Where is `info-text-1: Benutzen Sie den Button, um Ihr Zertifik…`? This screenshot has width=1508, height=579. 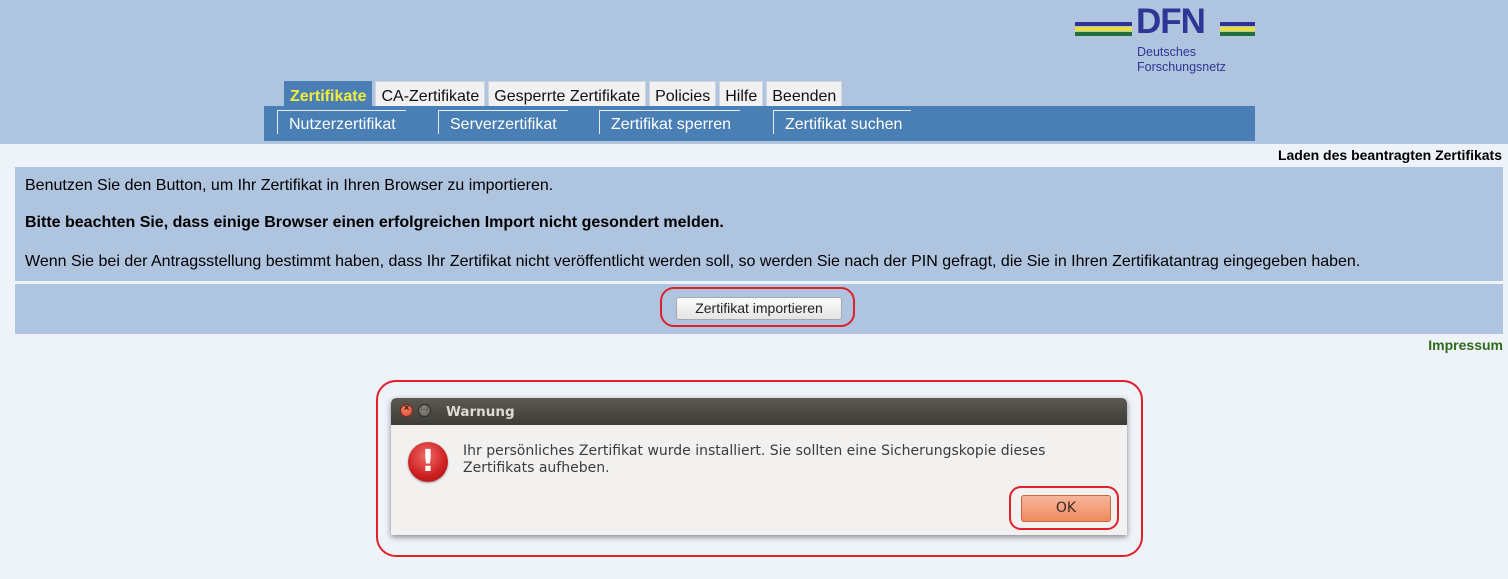
info-text-1: Benutzen Sie den Button, um Ihr Zertifik… is located at coordinates (289, 185).